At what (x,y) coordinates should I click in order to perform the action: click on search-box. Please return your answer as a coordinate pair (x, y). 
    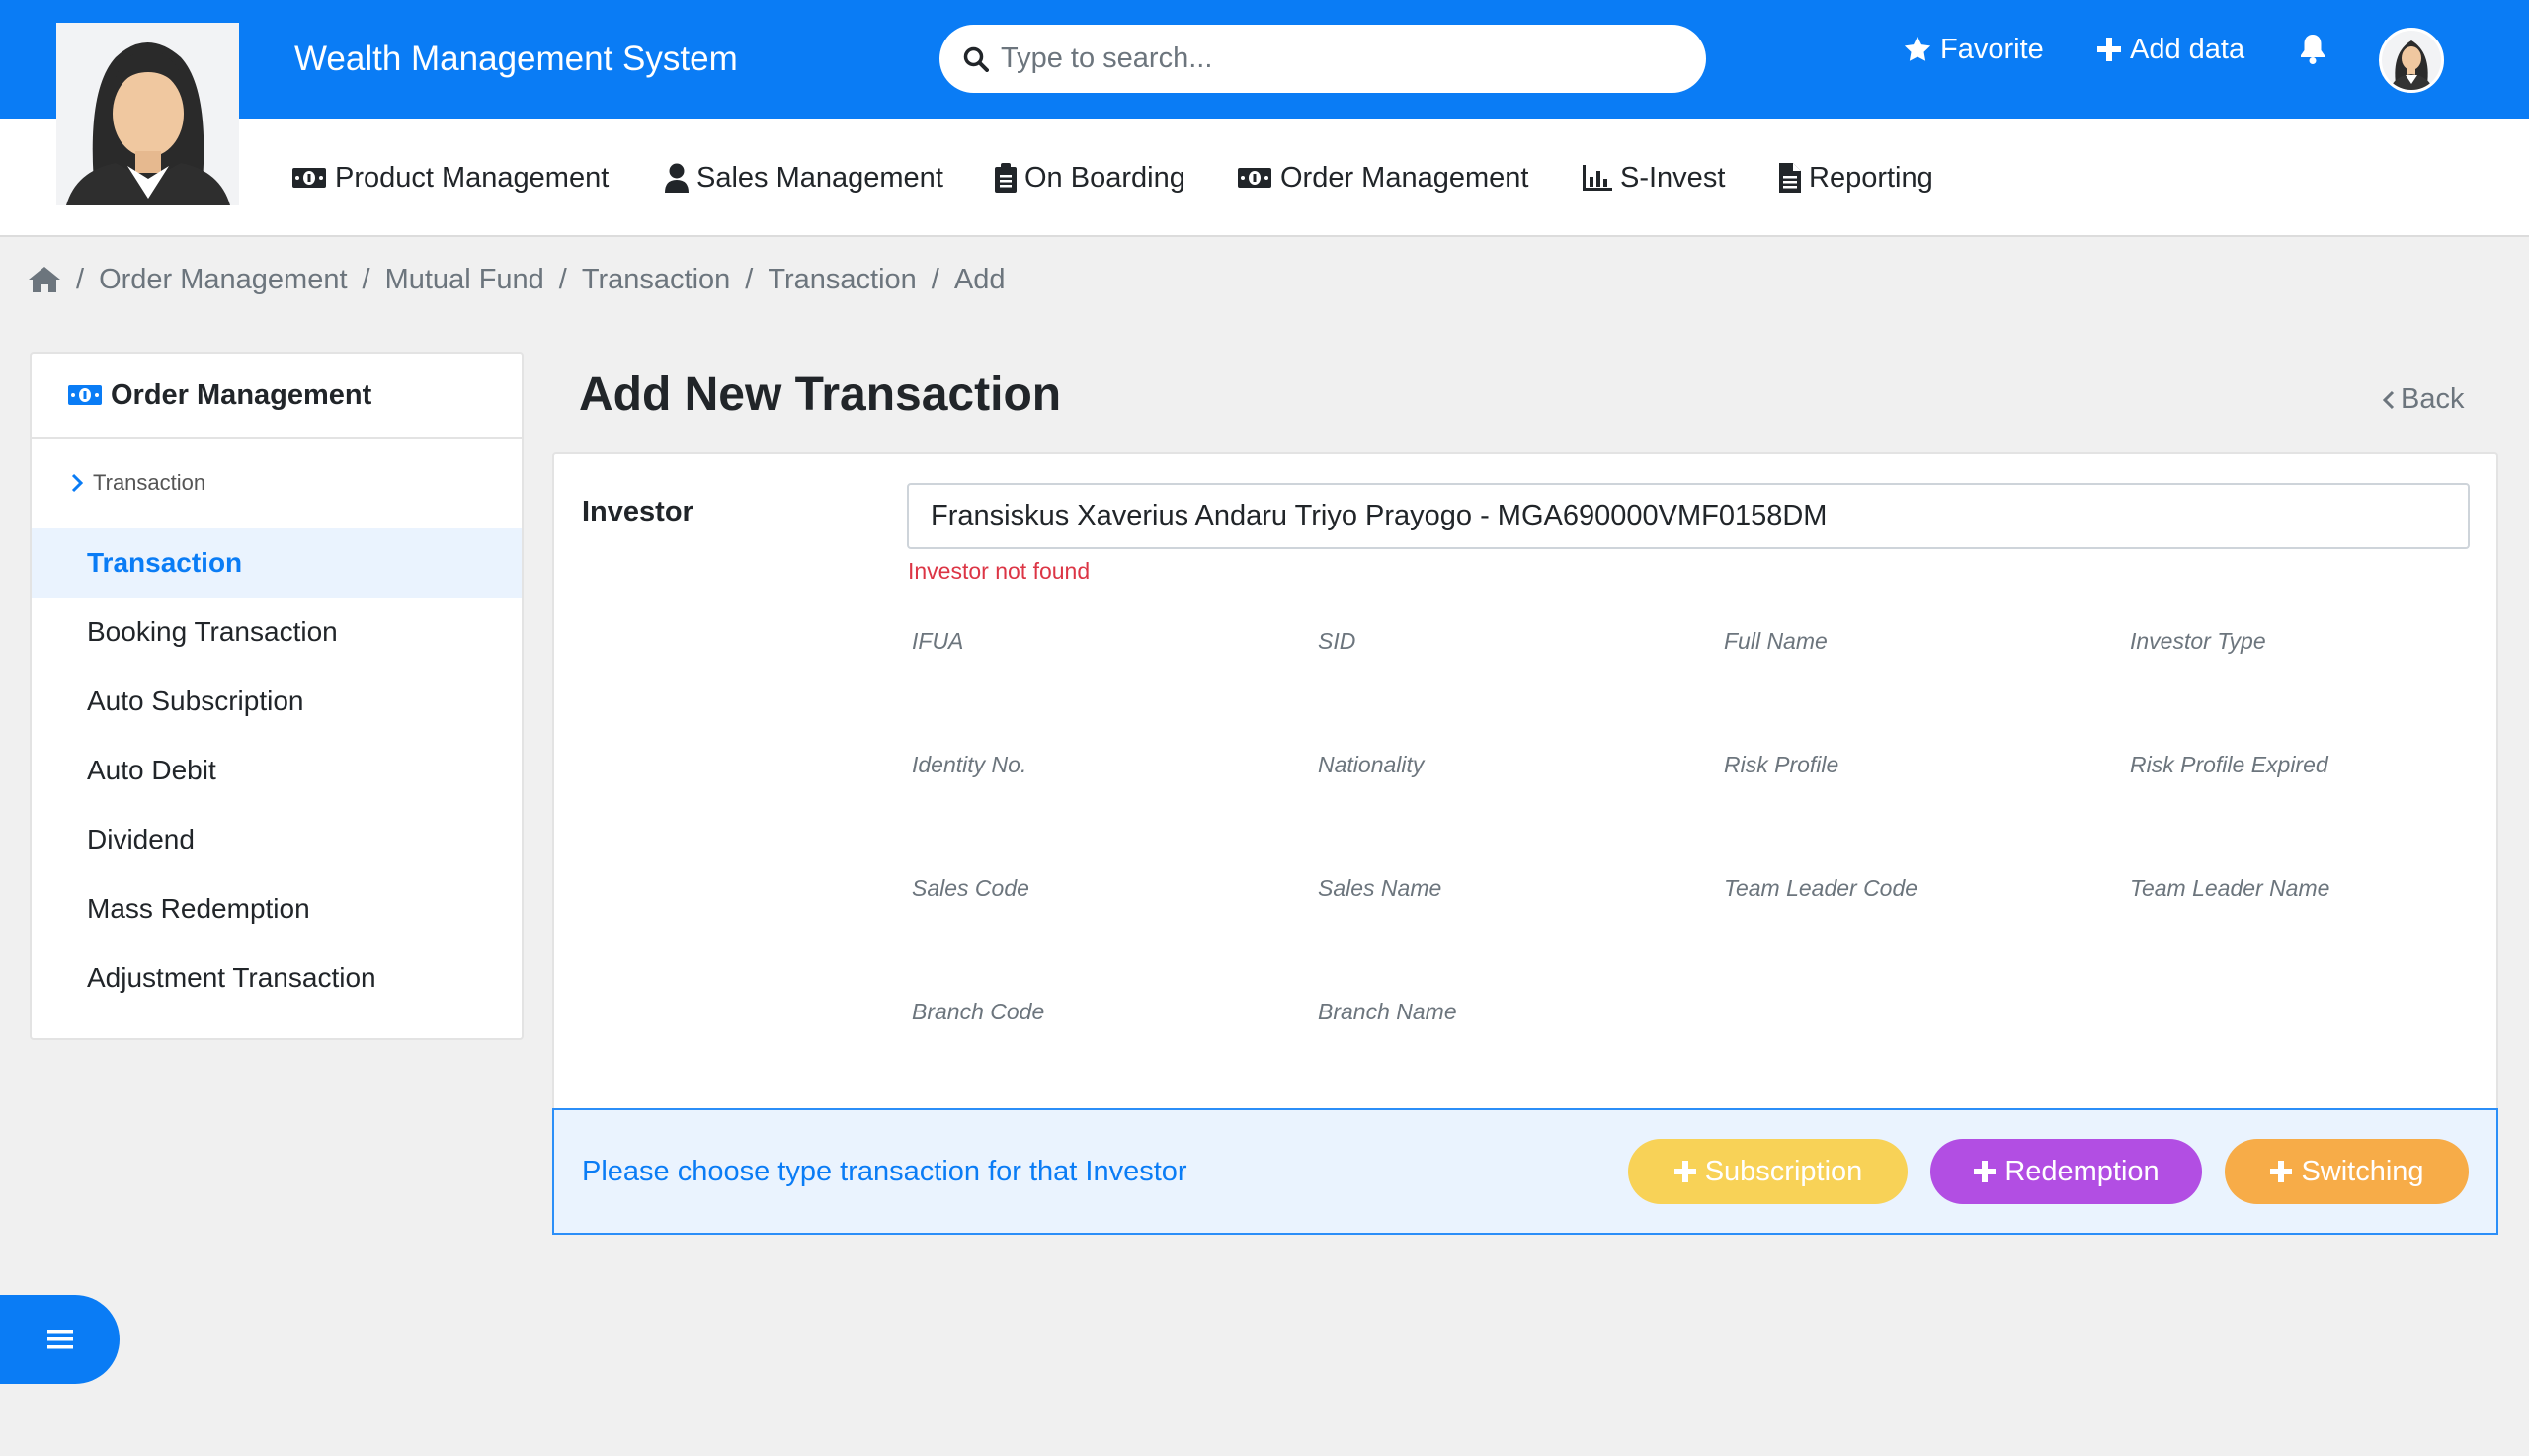
    Looking at the image, I should click on (1322, 59).